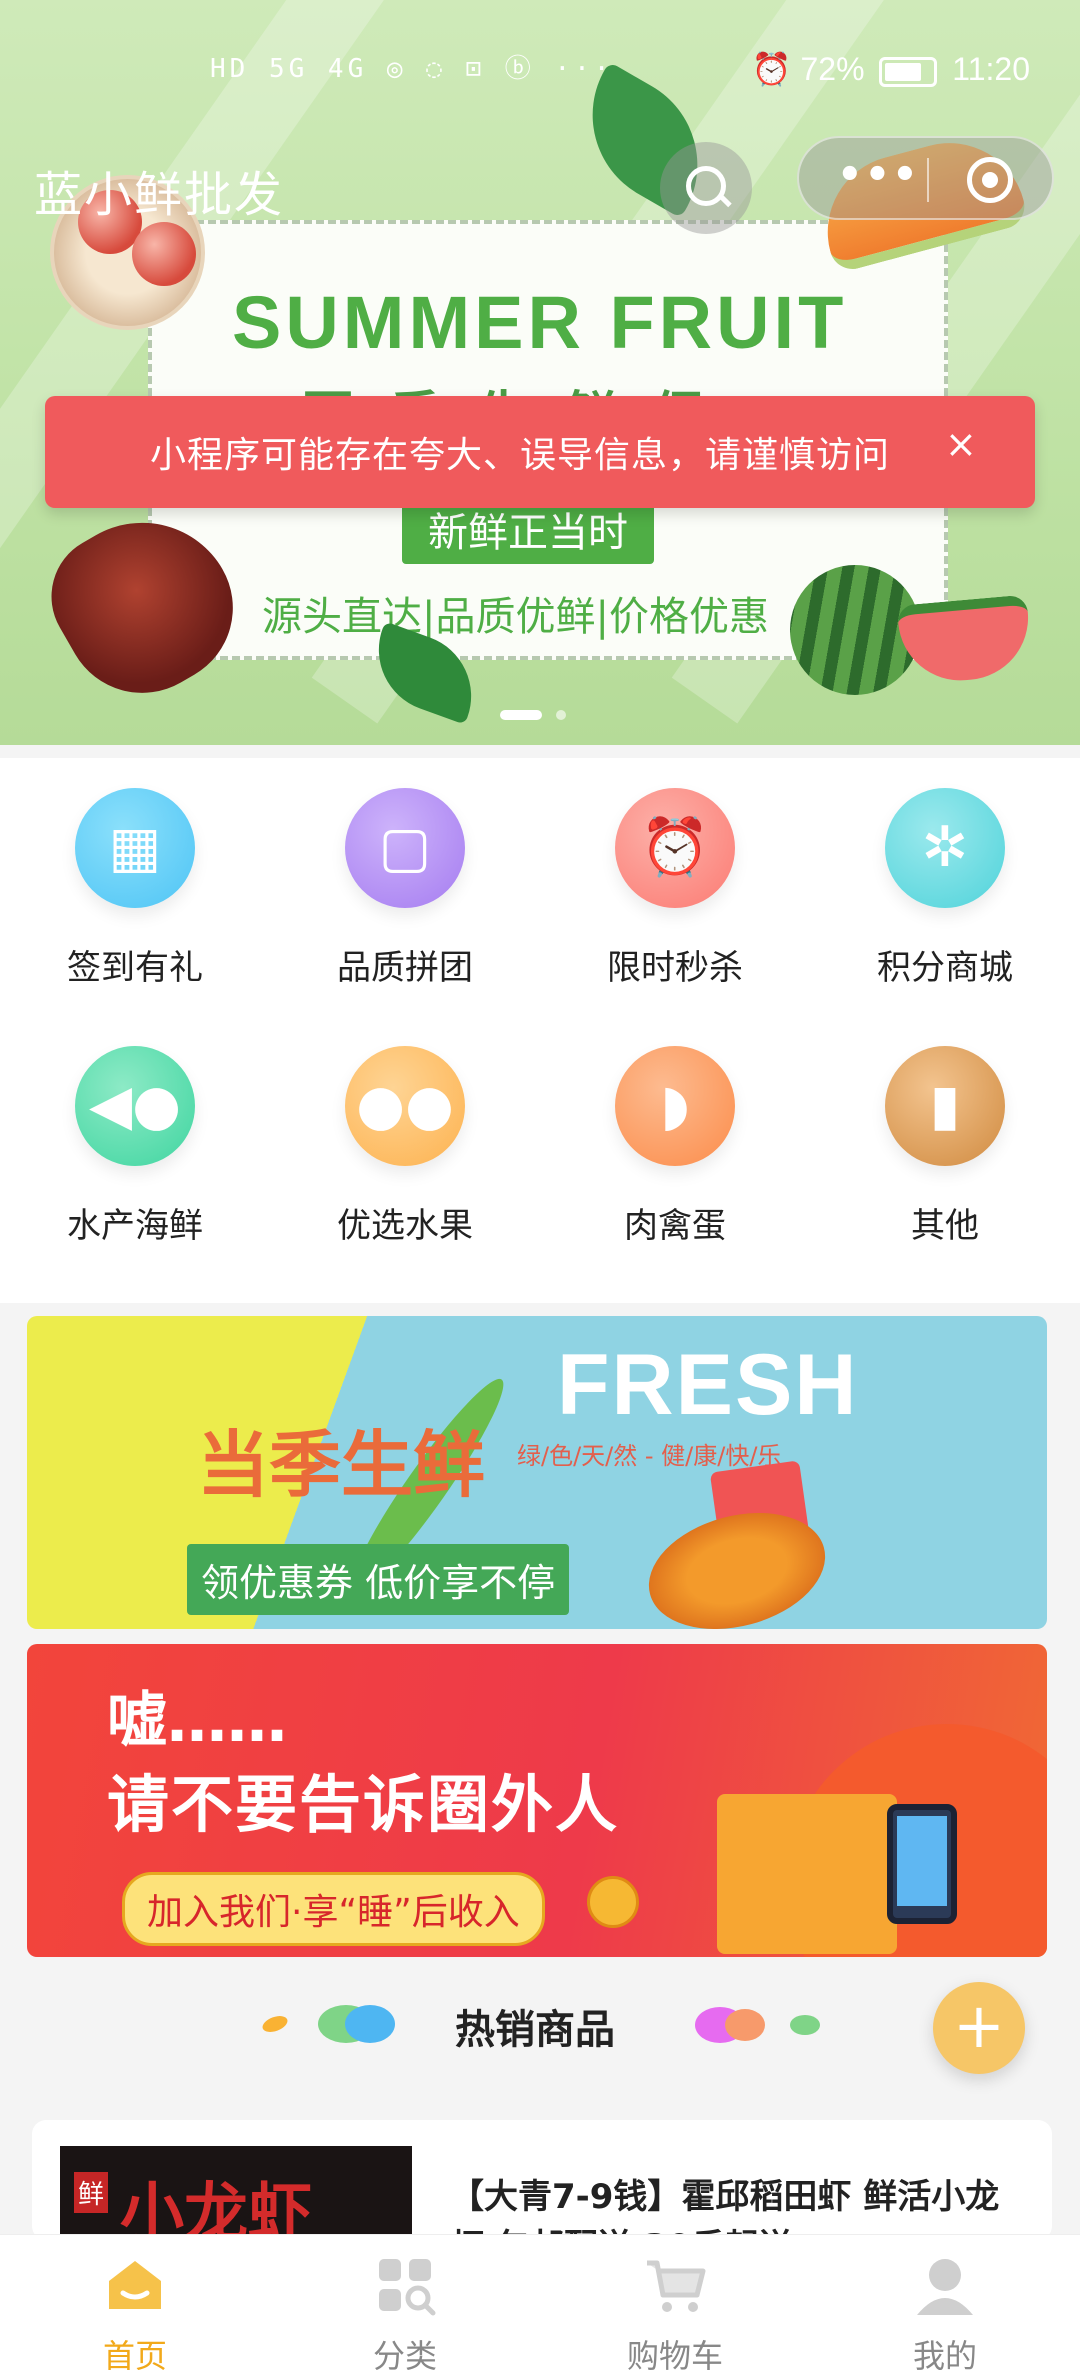 This screenshot has height=2376, width=1080. I want to click on cherry-icon: ●●, so click(405, 1106).